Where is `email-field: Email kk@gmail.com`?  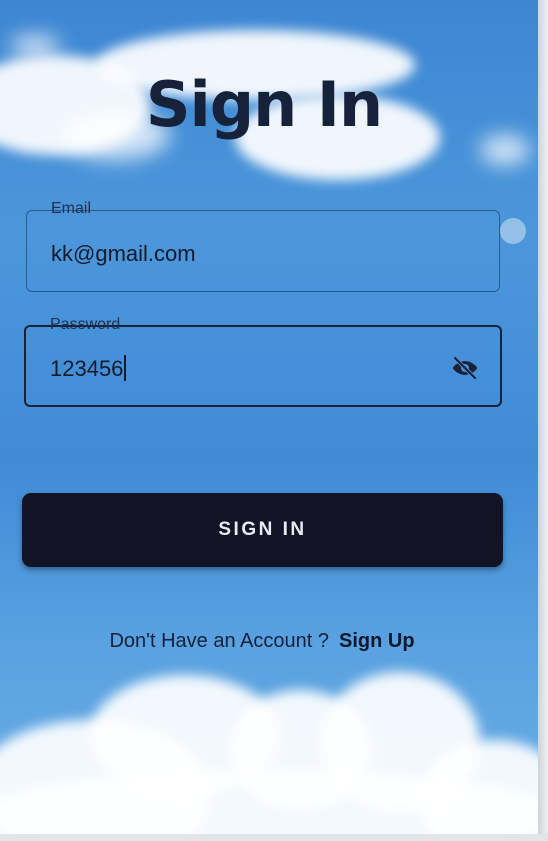
email-field: Email kk@gmail.com is located at coordinates (263, 246).